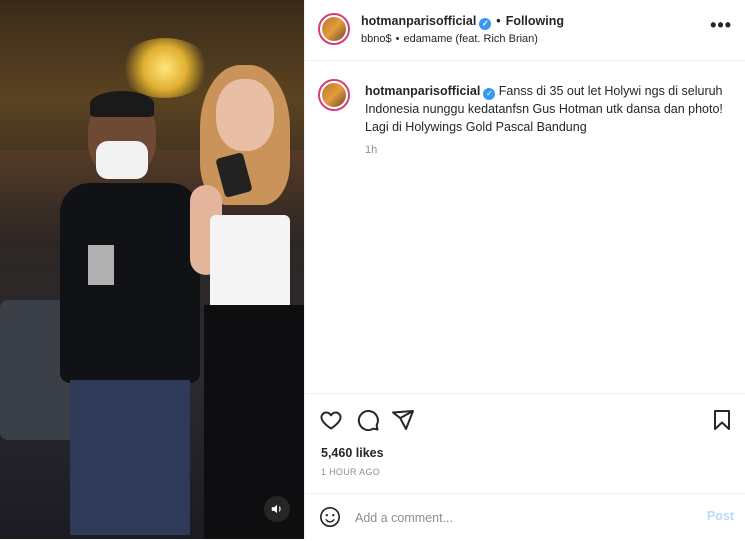 The width and height of the screenshot is (745, 541). I want to click on caption-username: hotmanparisofficial, so click(422, 91).